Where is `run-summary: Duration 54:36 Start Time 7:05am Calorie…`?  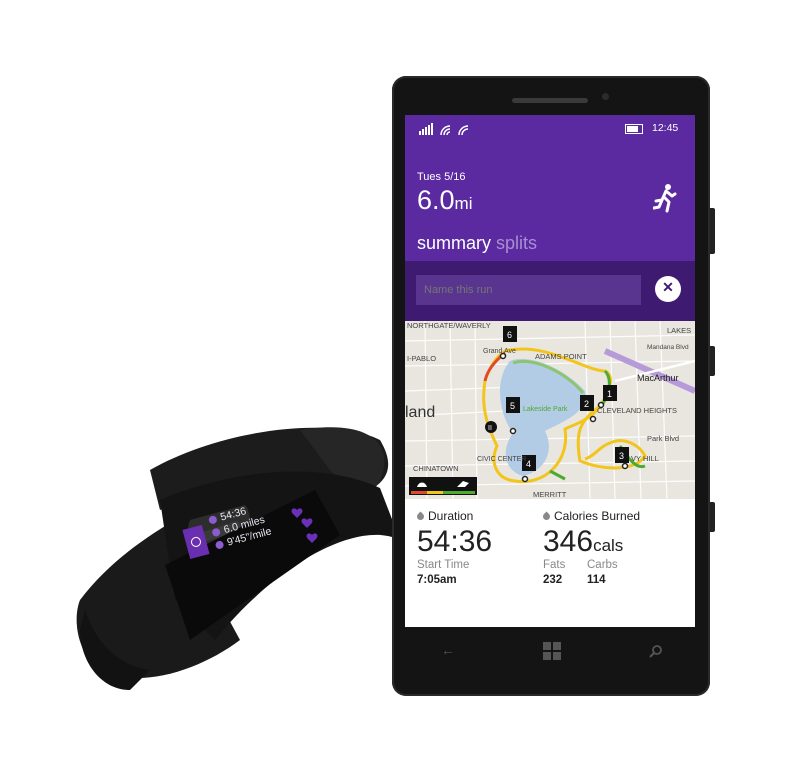 run-summary: Duration 54:36 Start Time 7:05am Calorie… is located at coordinates (550, 563).